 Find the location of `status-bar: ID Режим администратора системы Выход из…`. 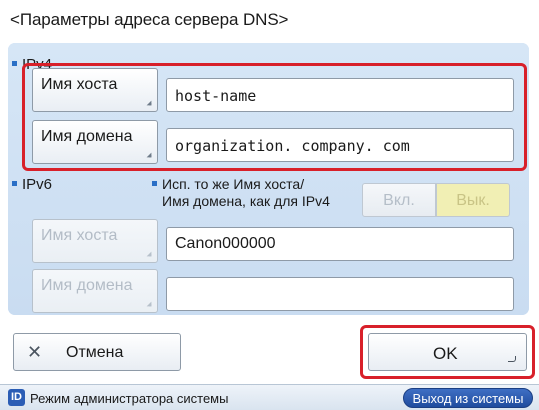

status-bar: ID Режим администратора системы Выход из… is located at coordinates (269, 397).